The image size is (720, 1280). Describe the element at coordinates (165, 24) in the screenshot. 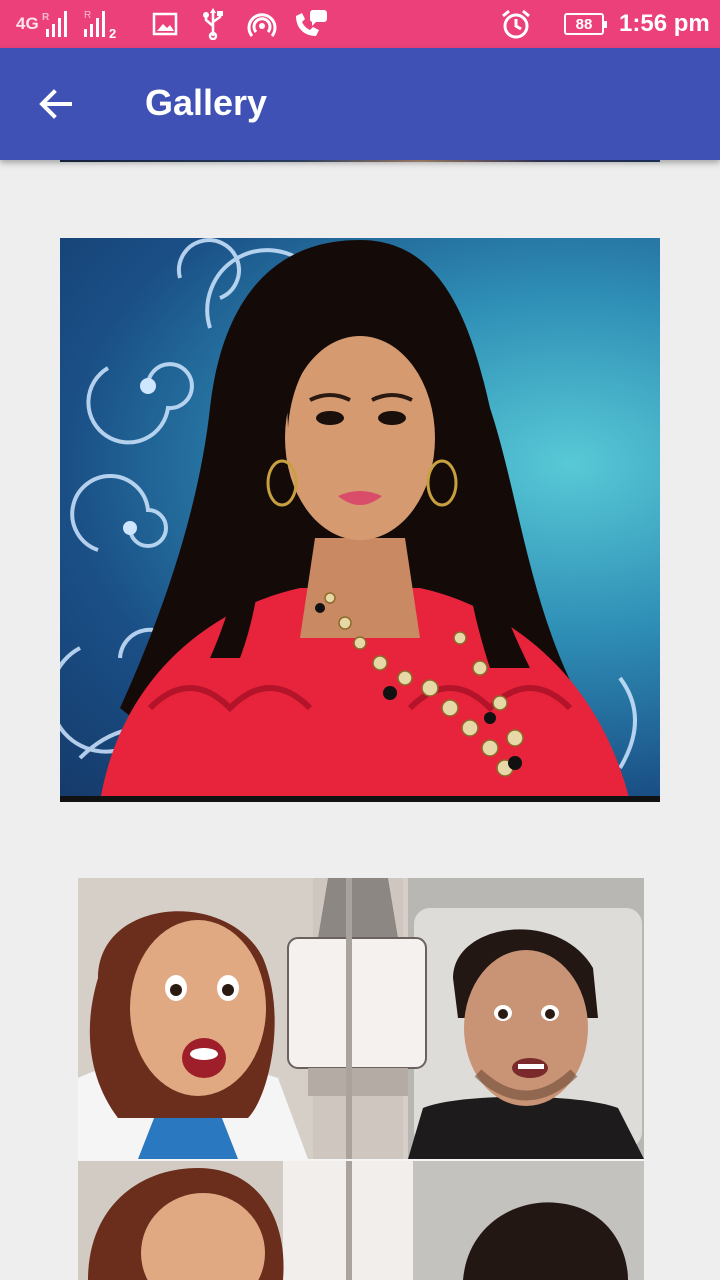

I see `image-icon` at that location.